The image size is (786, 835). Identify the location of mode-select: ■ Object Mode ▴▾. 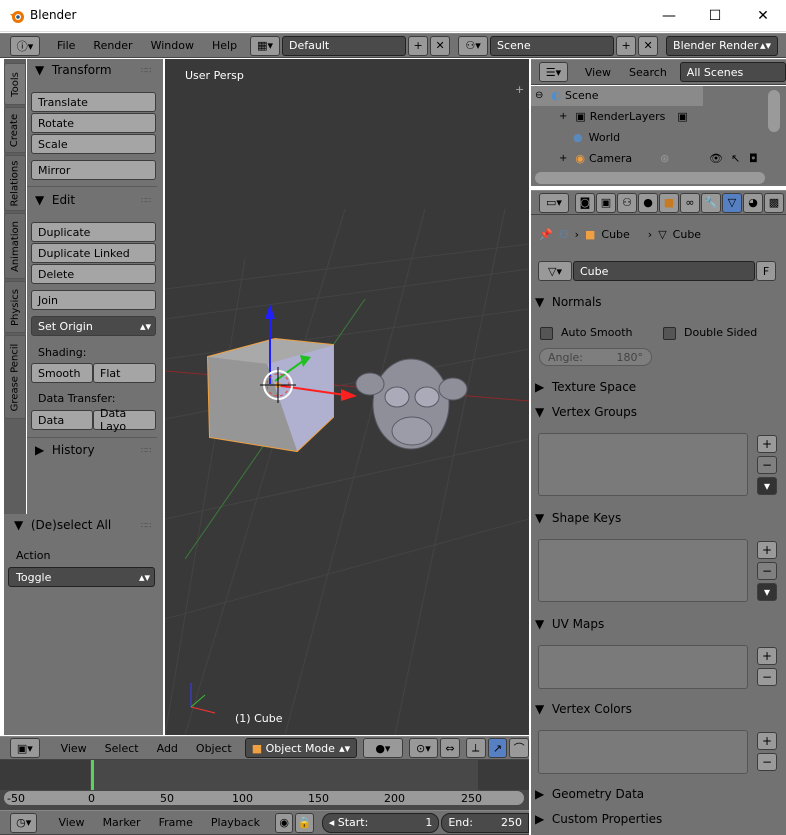
(301, 748).